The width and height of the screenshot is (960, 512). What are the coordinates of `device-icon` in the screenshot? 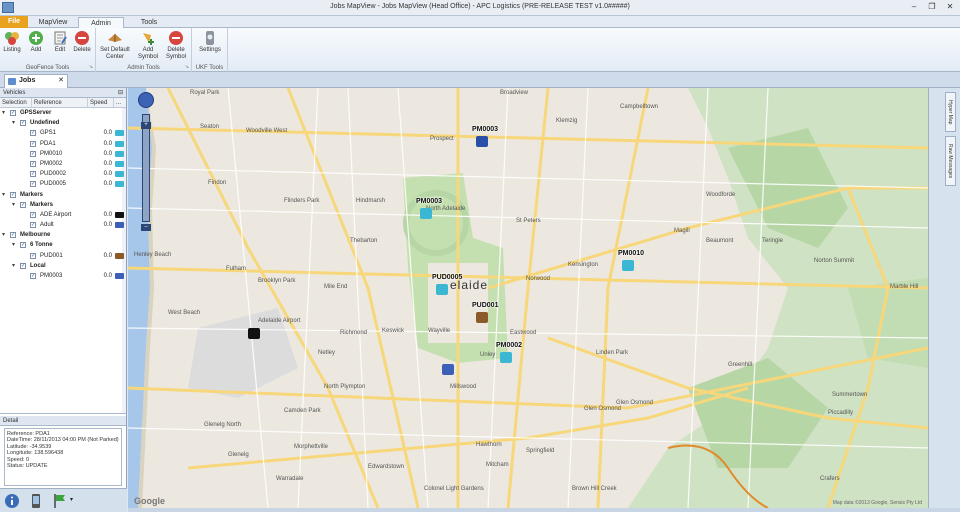 It's located at (36, 501).